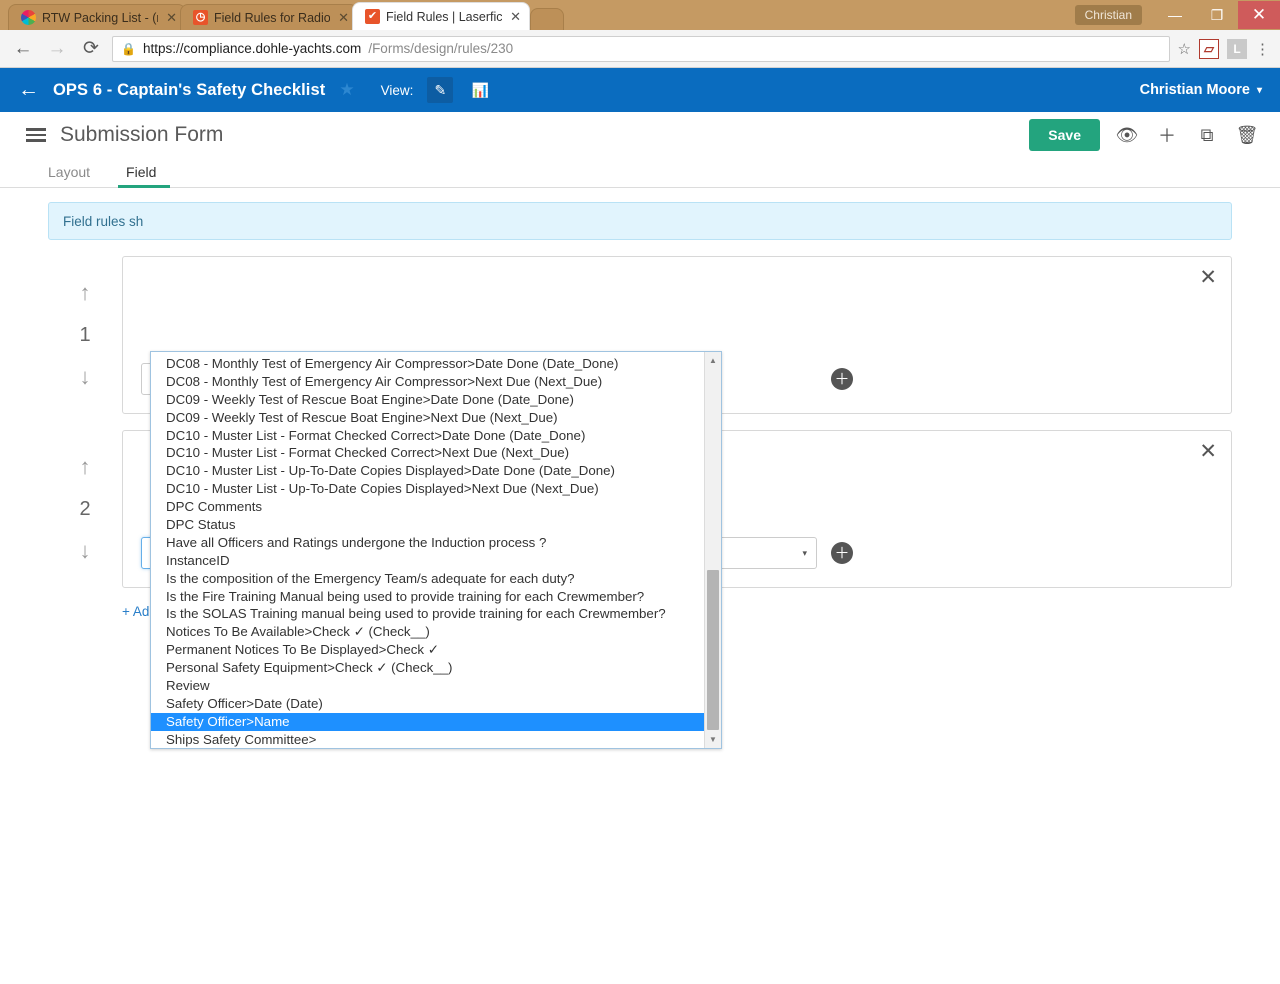 Image resolution: width=1280 pixels, height=984 pixels. What do you see at coordinates (272, 17) in the screenshot?
I see `browser-tab-title: Field Rules for Radio But` at bounding box center [272, 17].